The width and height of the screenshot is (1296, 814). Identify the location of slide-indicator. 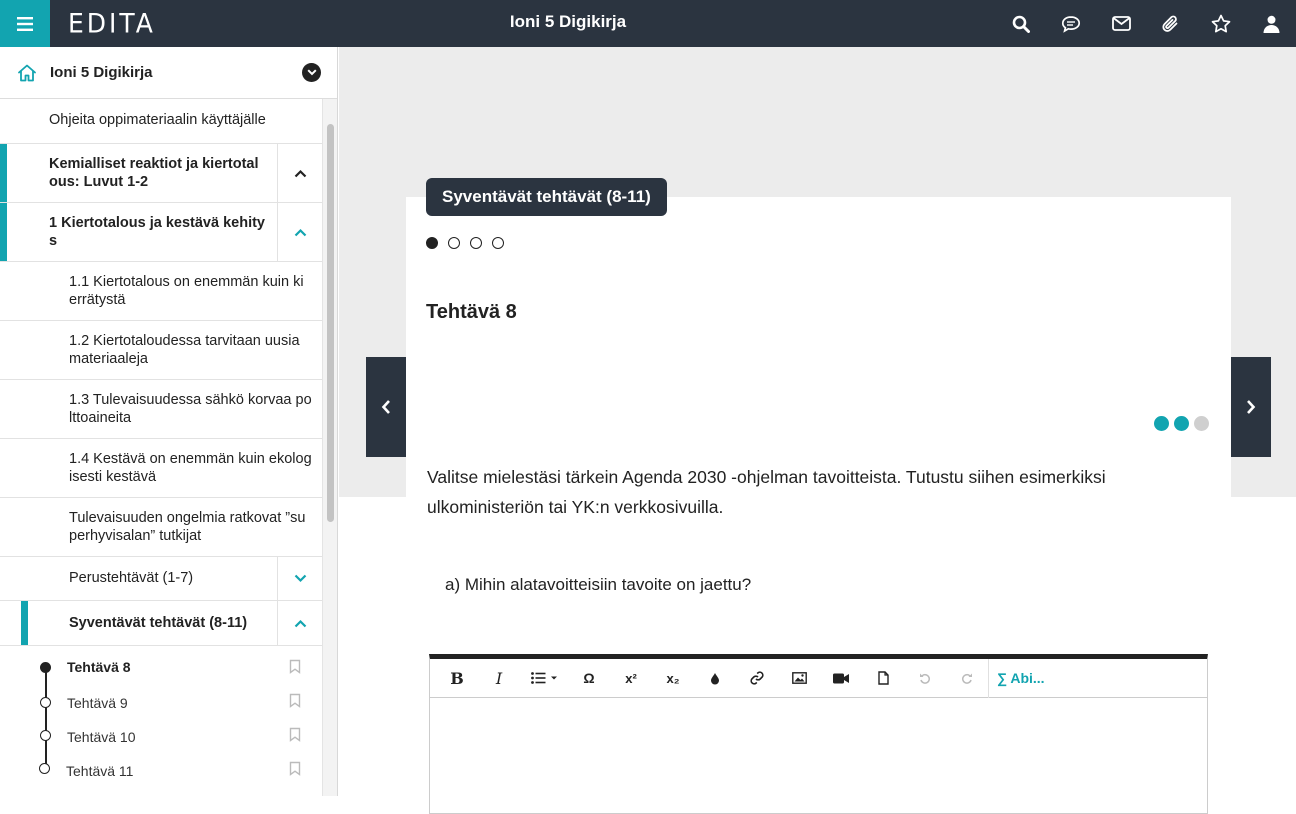
(1181, 423).